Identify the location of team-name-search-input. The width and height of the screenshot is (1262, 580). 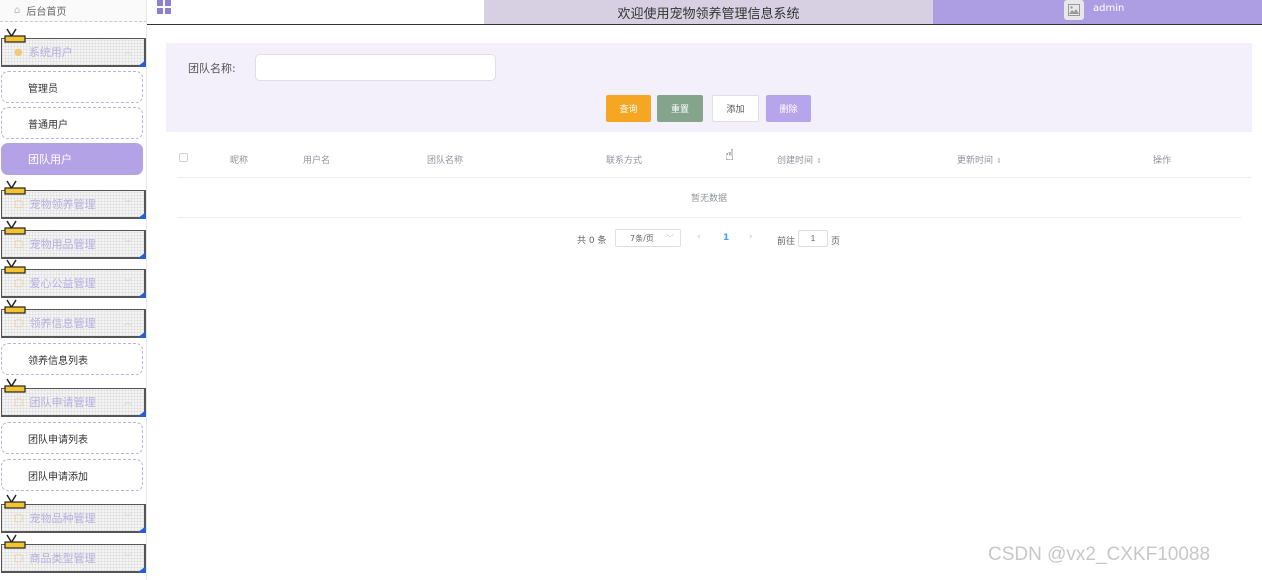
(375, 67).